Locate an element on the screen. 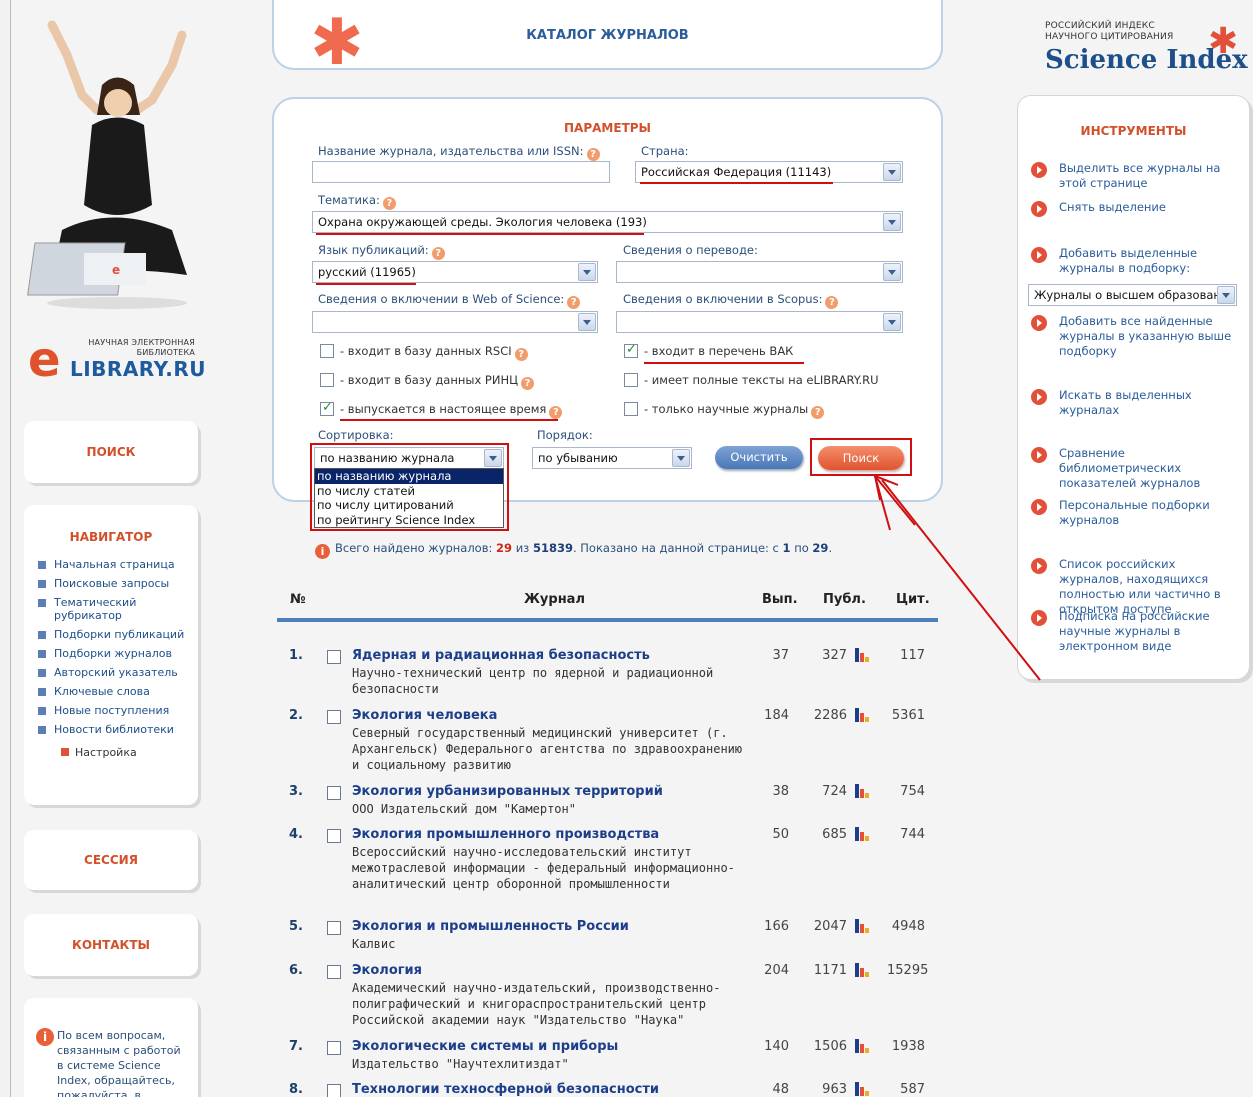 This screenshot has width=1253, height=1097. annotation-arrow is located at coordinates (957, 577).